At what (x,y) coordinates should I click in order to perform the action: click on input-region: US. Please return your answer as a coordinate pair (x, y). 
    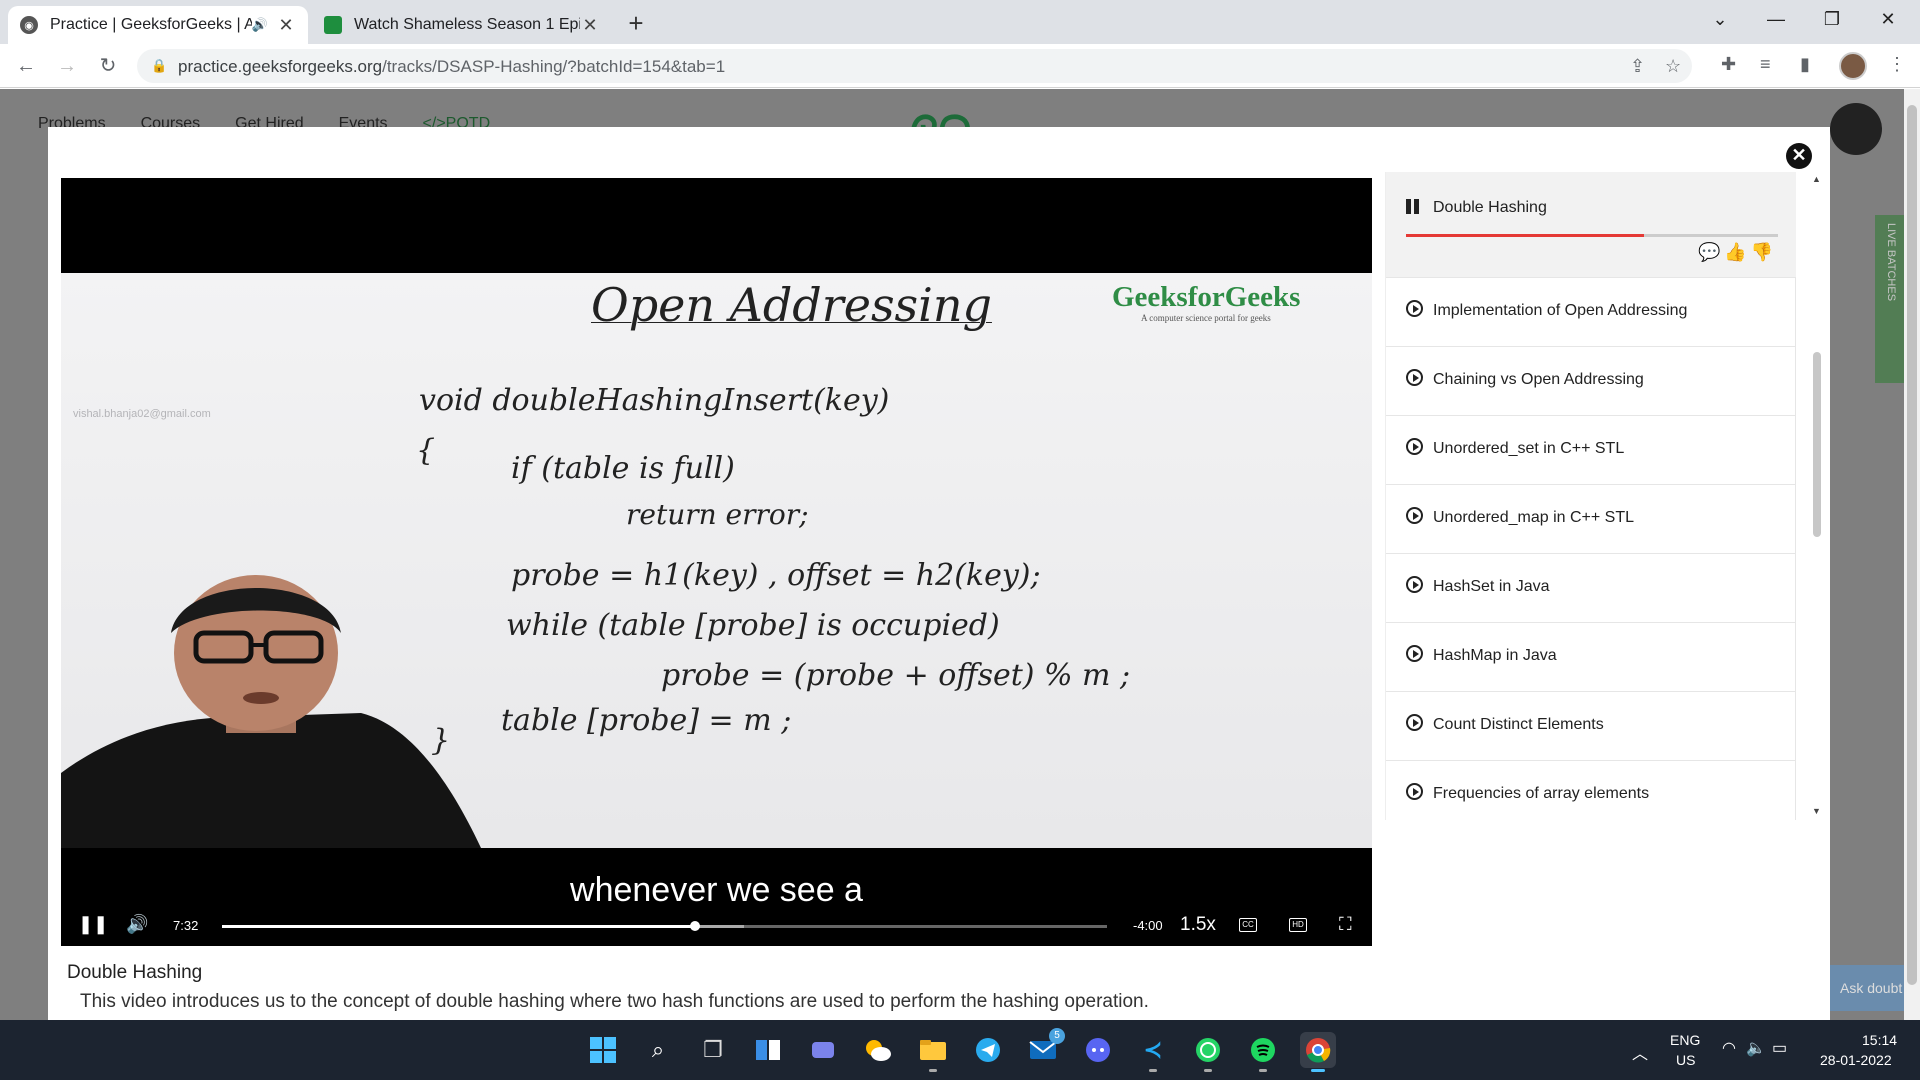
    Looking at the image, I should click on (1685, 1060).